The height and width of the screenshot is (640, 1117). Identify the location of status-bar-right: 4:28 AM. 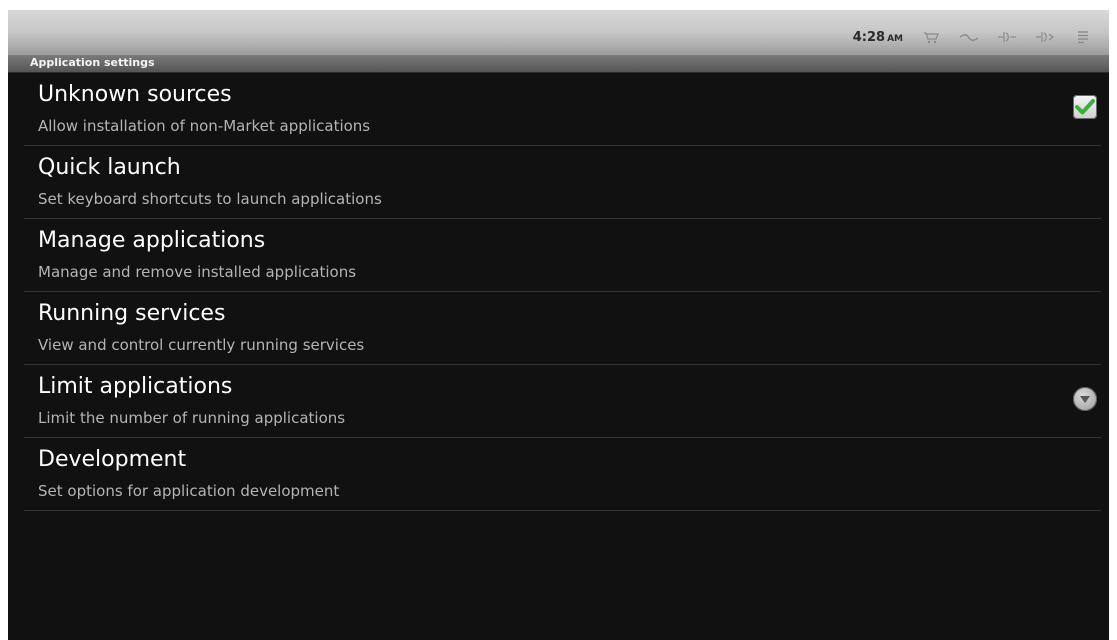
(973, 37).